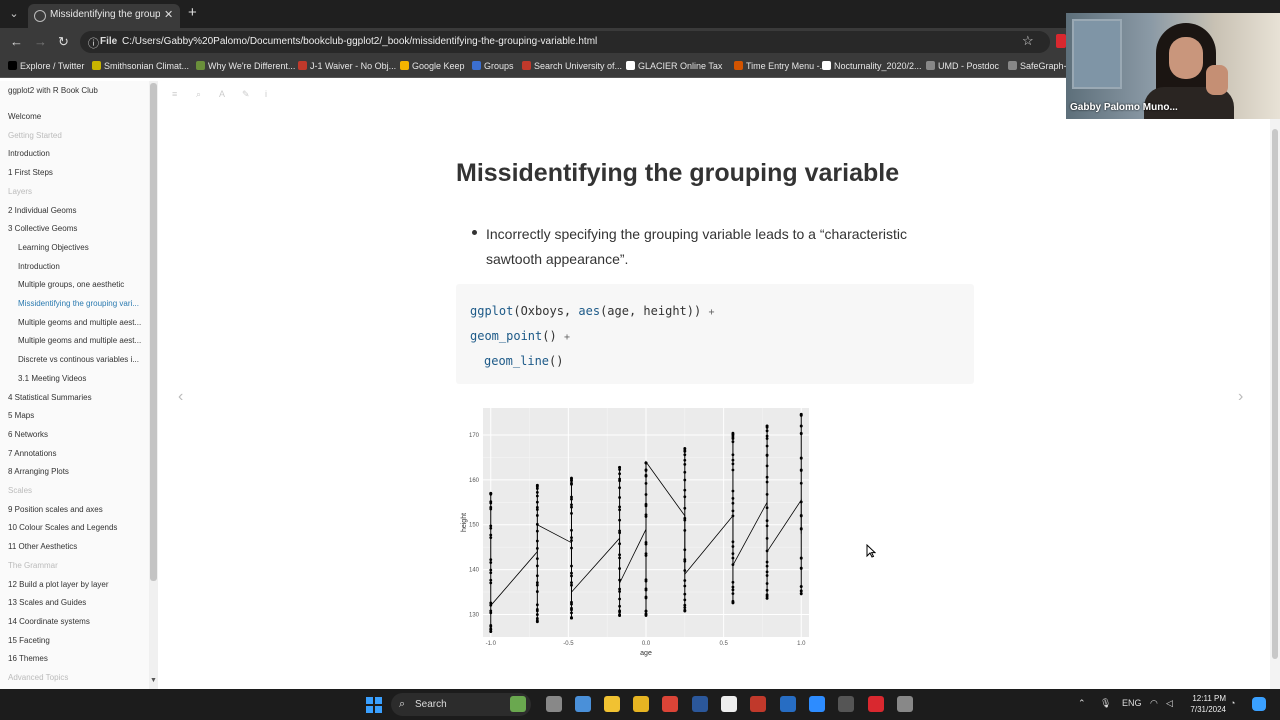 The image size is (1280, 720). What do you see at coordinates (758, 704) in the screenshot?
I see `snipping-tool-icon` at bounding box center [758, 704].